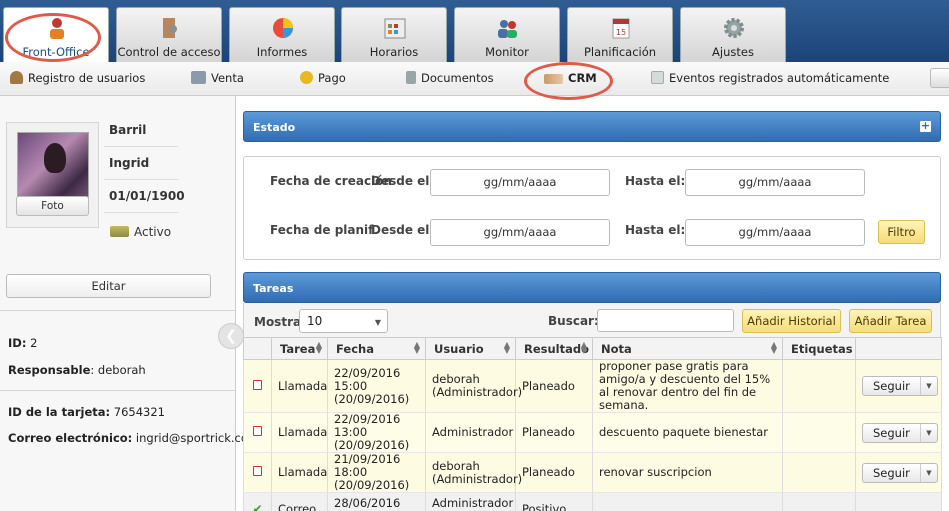  I want to click on tab-horarios: Horarios, so click(394, 34).